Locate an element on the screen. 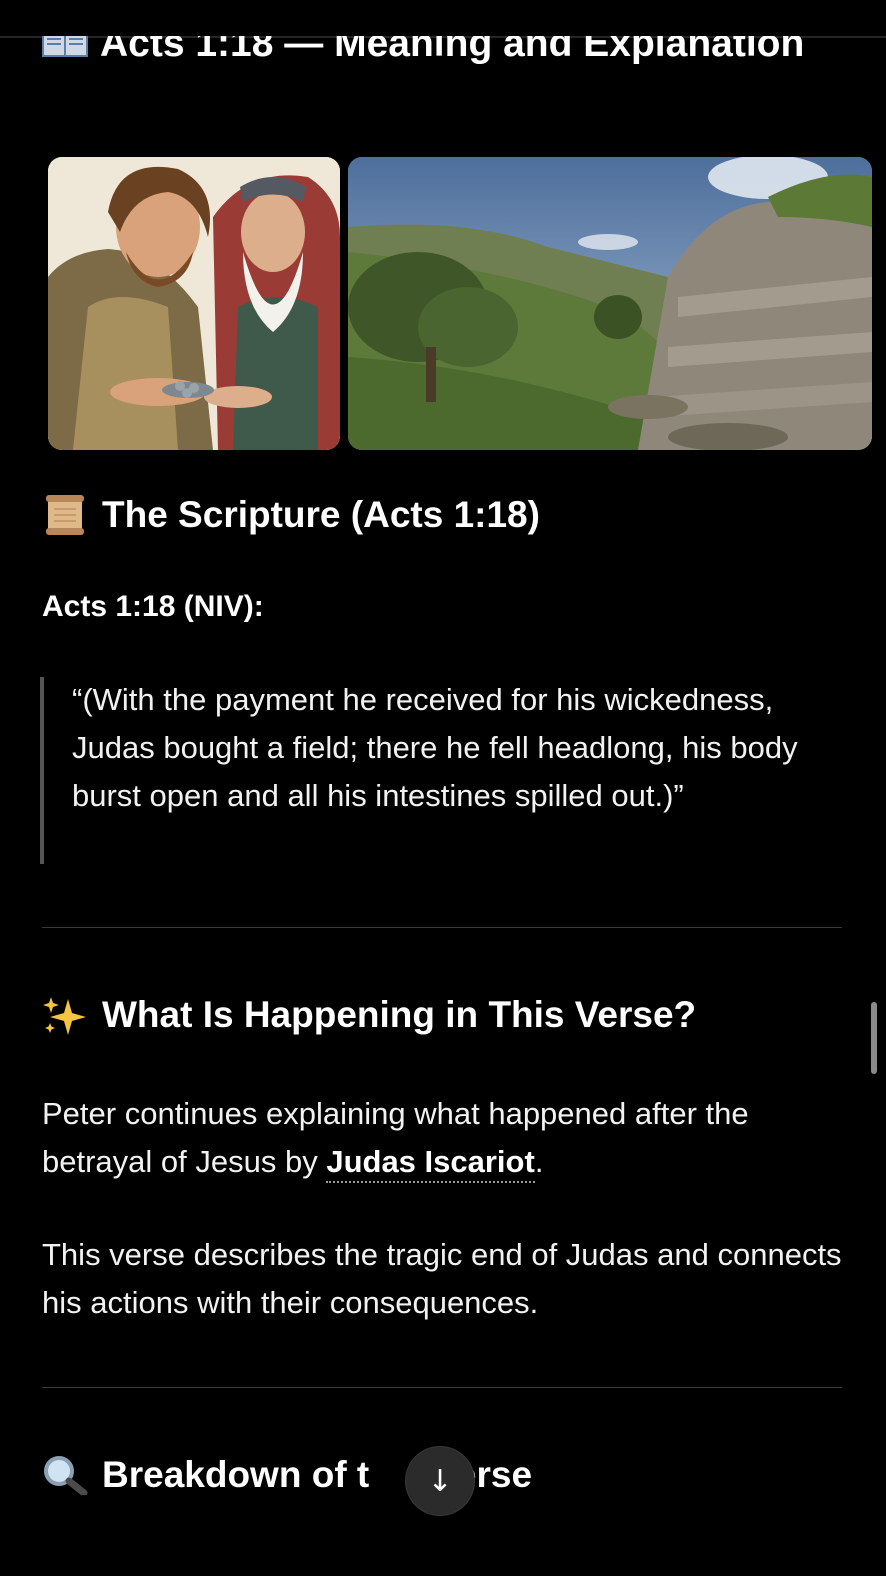  scrollbar-thumb is located at coordinates (874, 1038).